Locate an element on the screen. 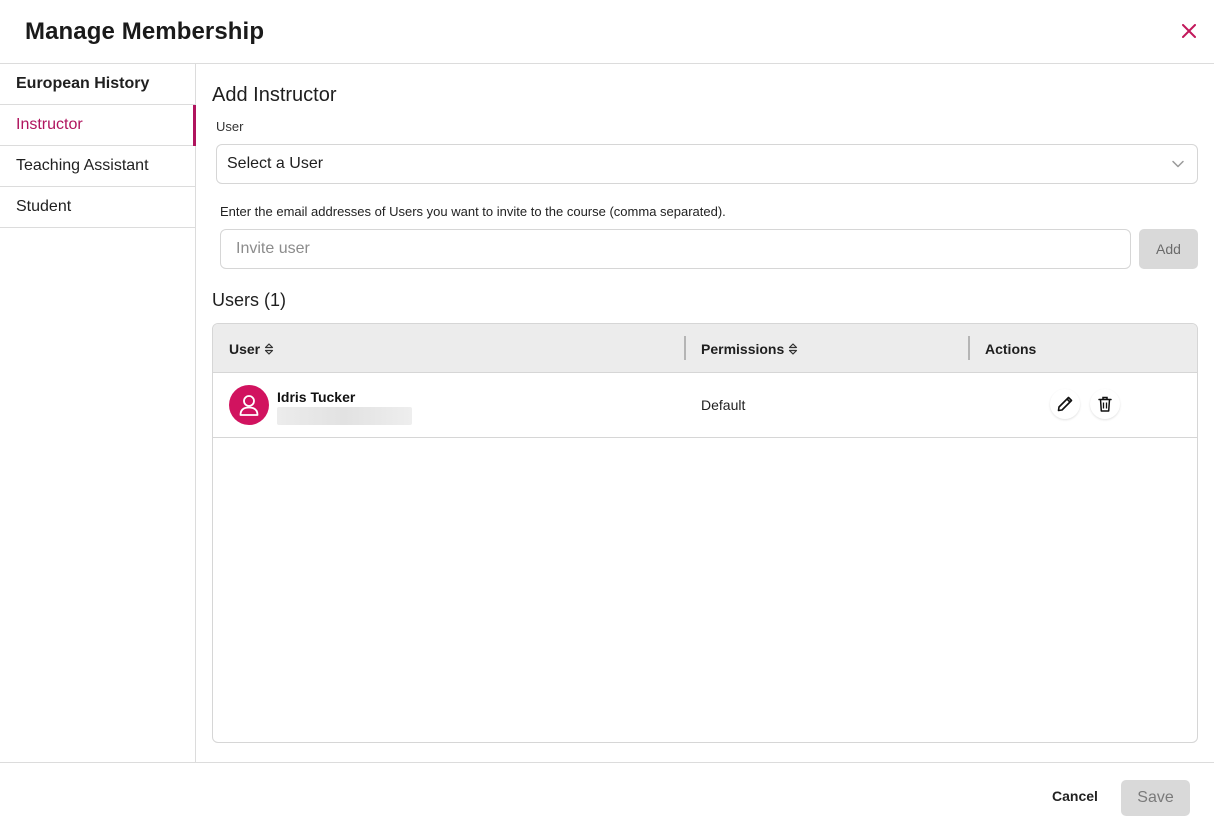 This screenshot has height=826, width=1214. sidebar-item-student: Student is located at coordinates (97, 207).